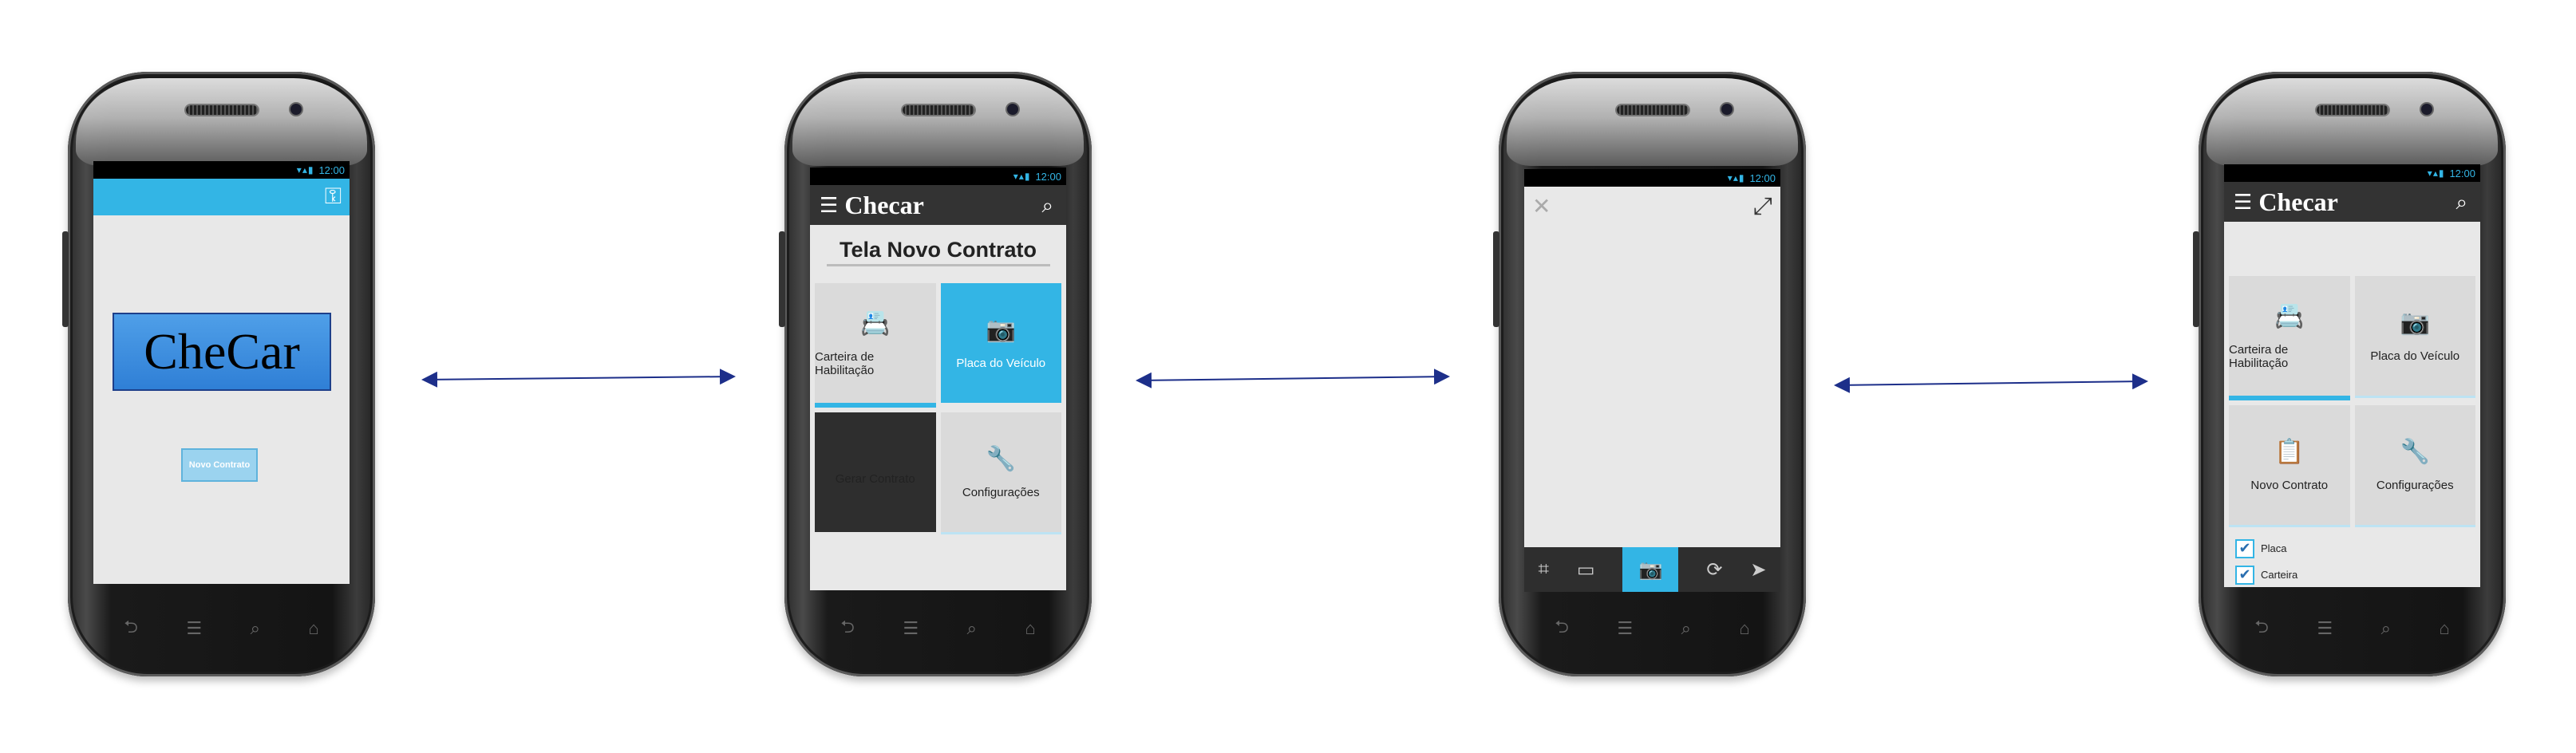  What do you see at coordinates (1652, 206) in the screenshot?
I see `camera-top-controls: ✕ ⤢` at bounding box center [1652, 206].